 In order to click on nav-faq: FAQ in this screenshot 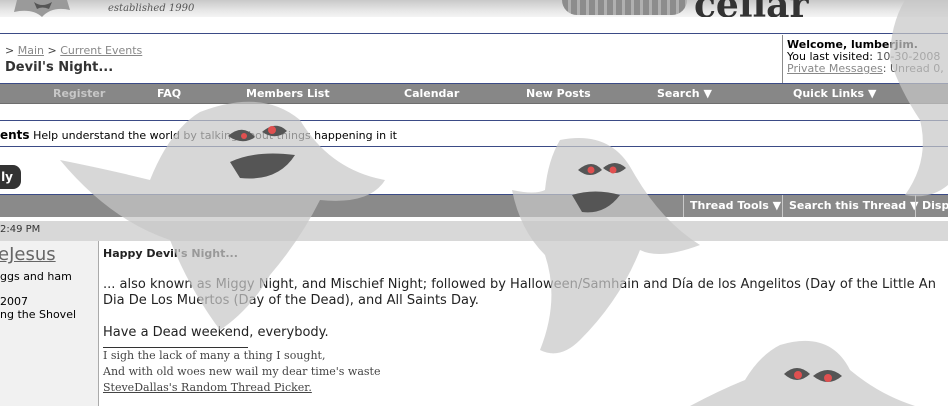, I will do `click(169, 93)`.